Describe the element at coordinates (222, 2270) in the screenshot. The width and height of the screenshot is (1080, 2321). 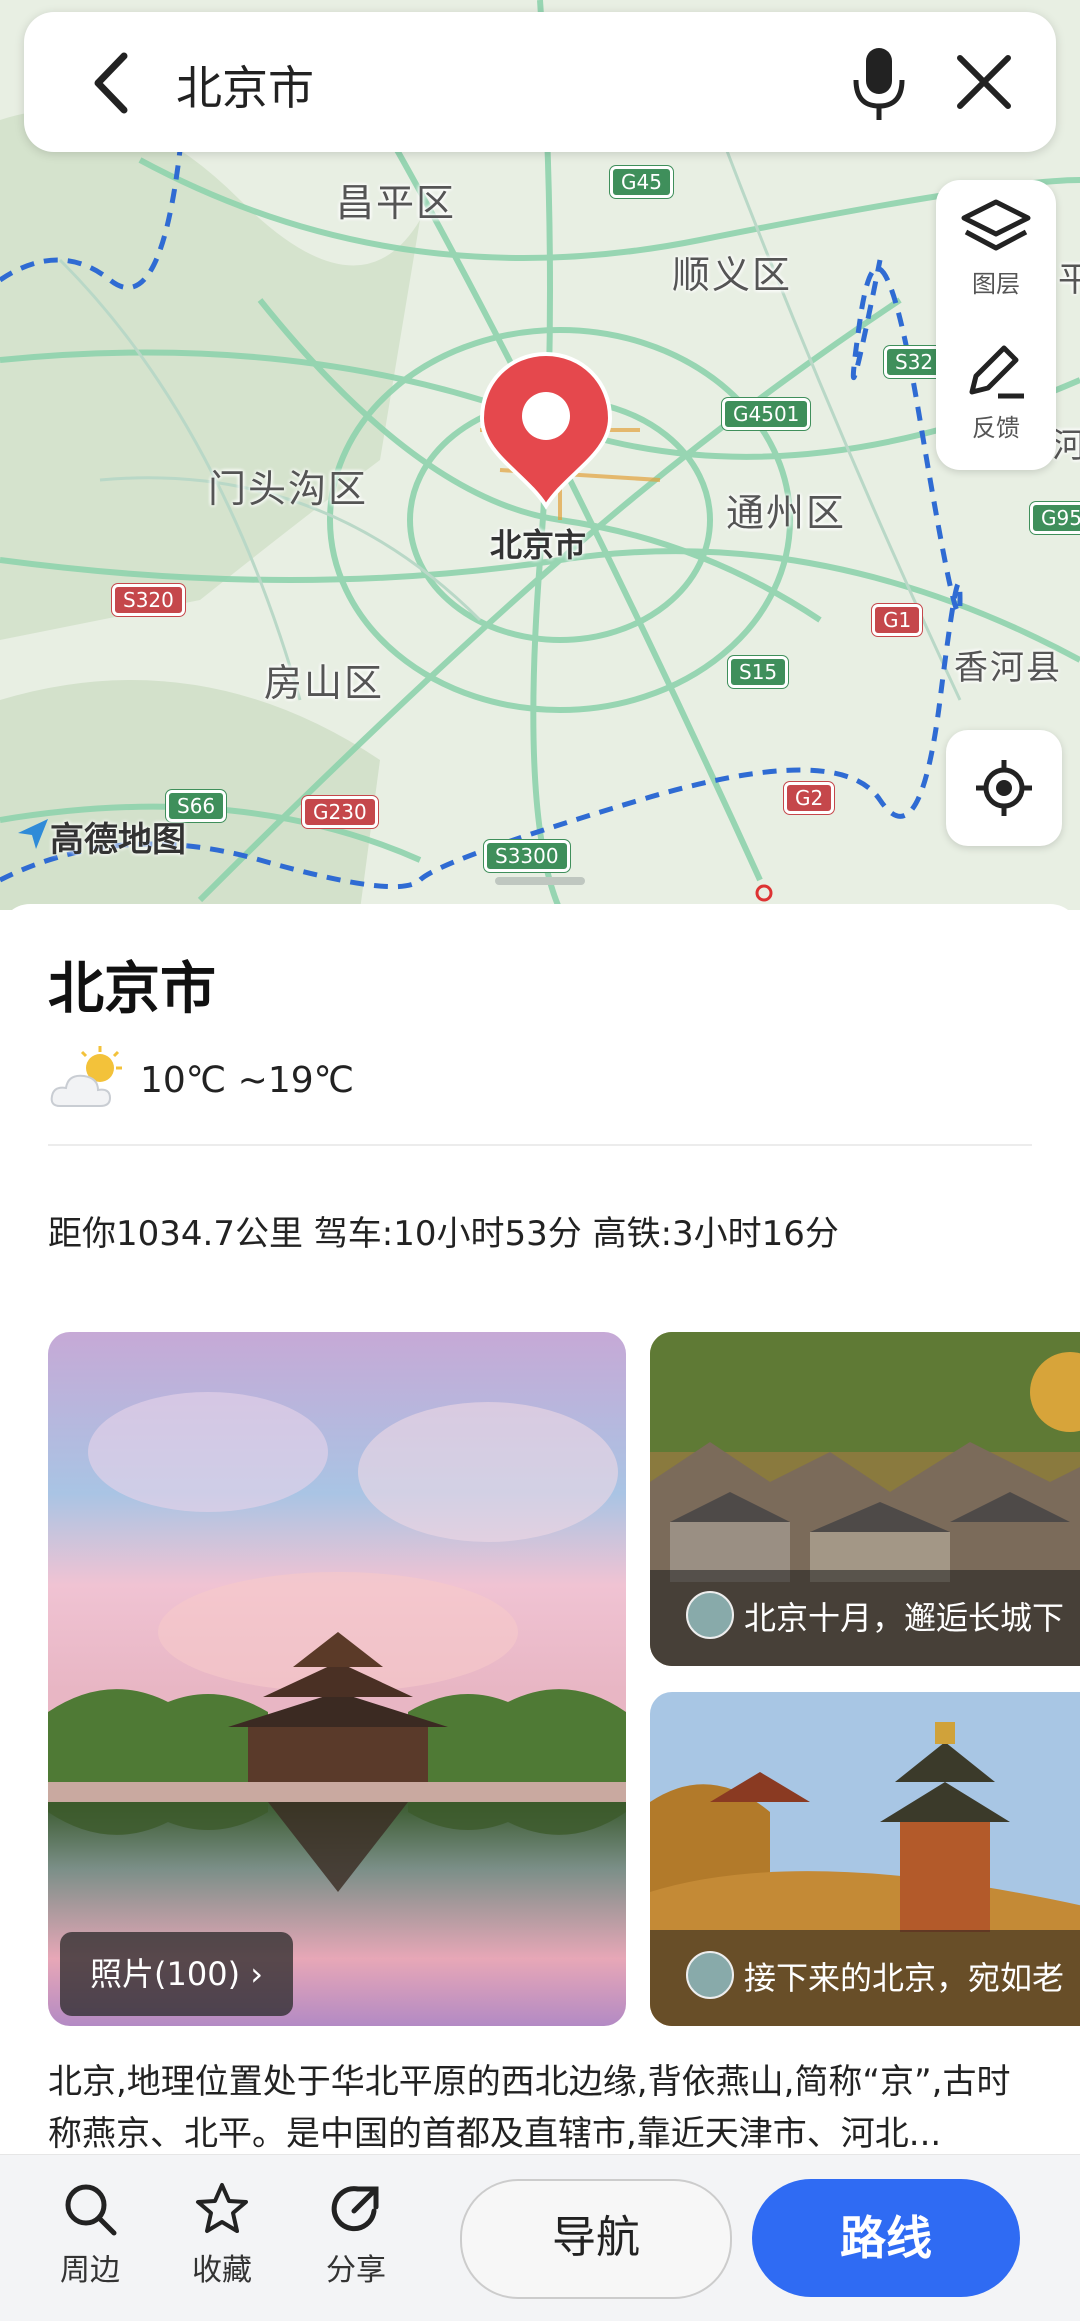
I see `favorite-label: 收藏` at that location.